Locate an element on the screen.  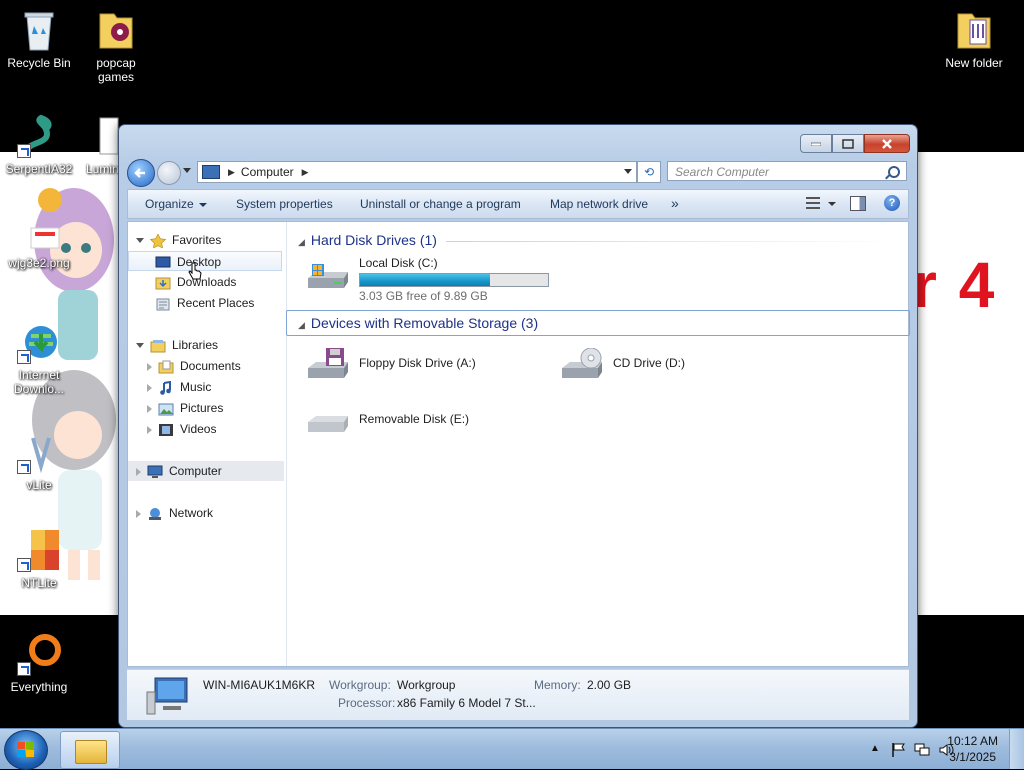
desktop-icon-lumin: Lumin is located at coordinates (100, 145).